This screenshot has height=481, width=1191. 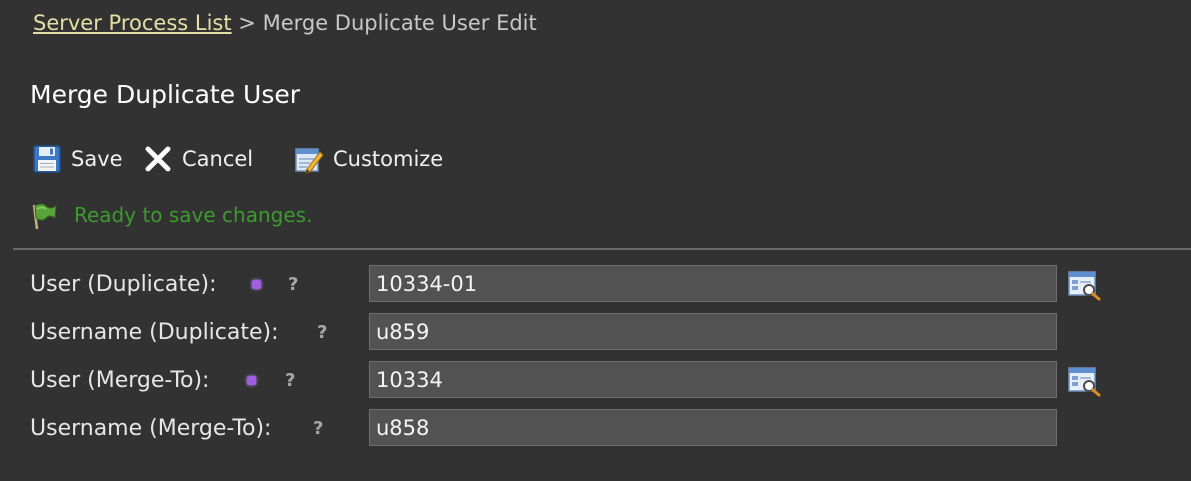 I want to click on customize-button: Customize, so click(x=368, y=159).